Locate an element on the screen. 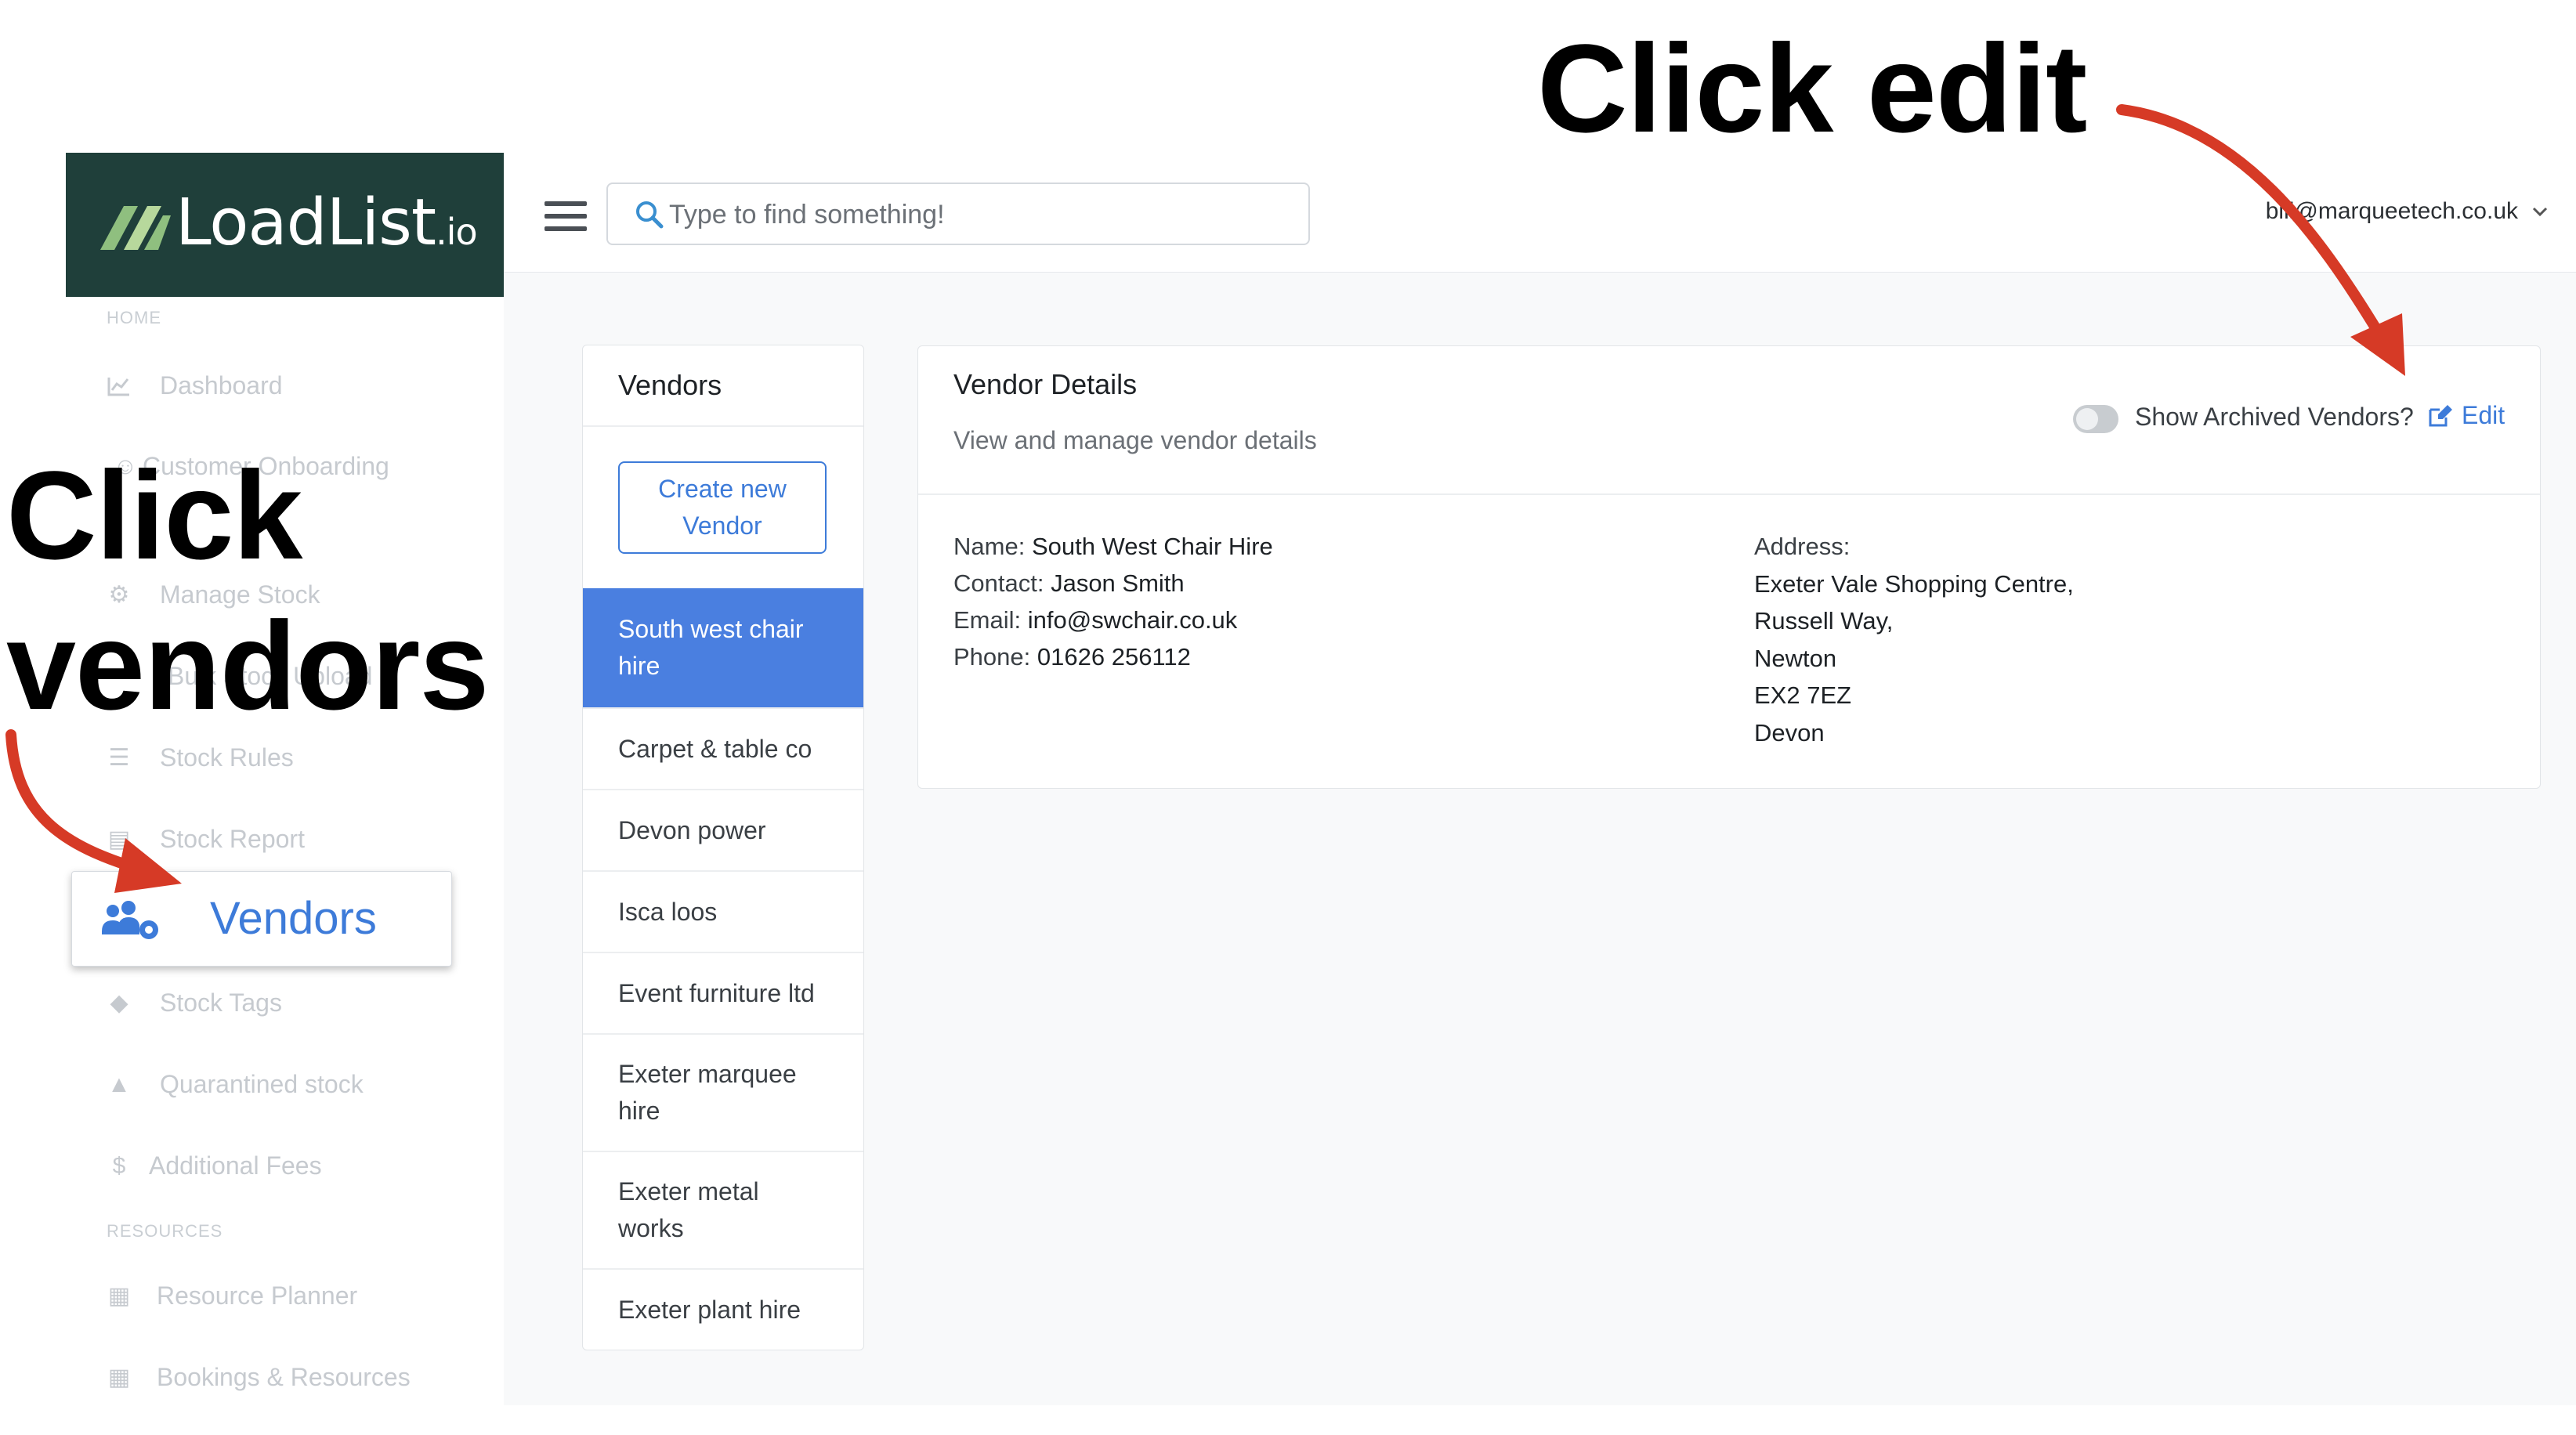 This screenshot has width=2576, height=1435. vendor-name: Carpet & table co is located at coordinates (715, 748).